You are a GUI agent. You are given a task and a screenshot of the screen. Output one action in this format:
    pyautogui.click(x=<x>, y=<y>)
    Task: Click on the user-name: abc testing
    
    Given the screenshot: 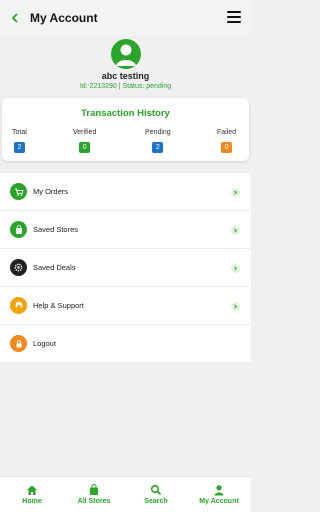 What is the action you would take?
    pyautogui.click(x=125, y=76)
    